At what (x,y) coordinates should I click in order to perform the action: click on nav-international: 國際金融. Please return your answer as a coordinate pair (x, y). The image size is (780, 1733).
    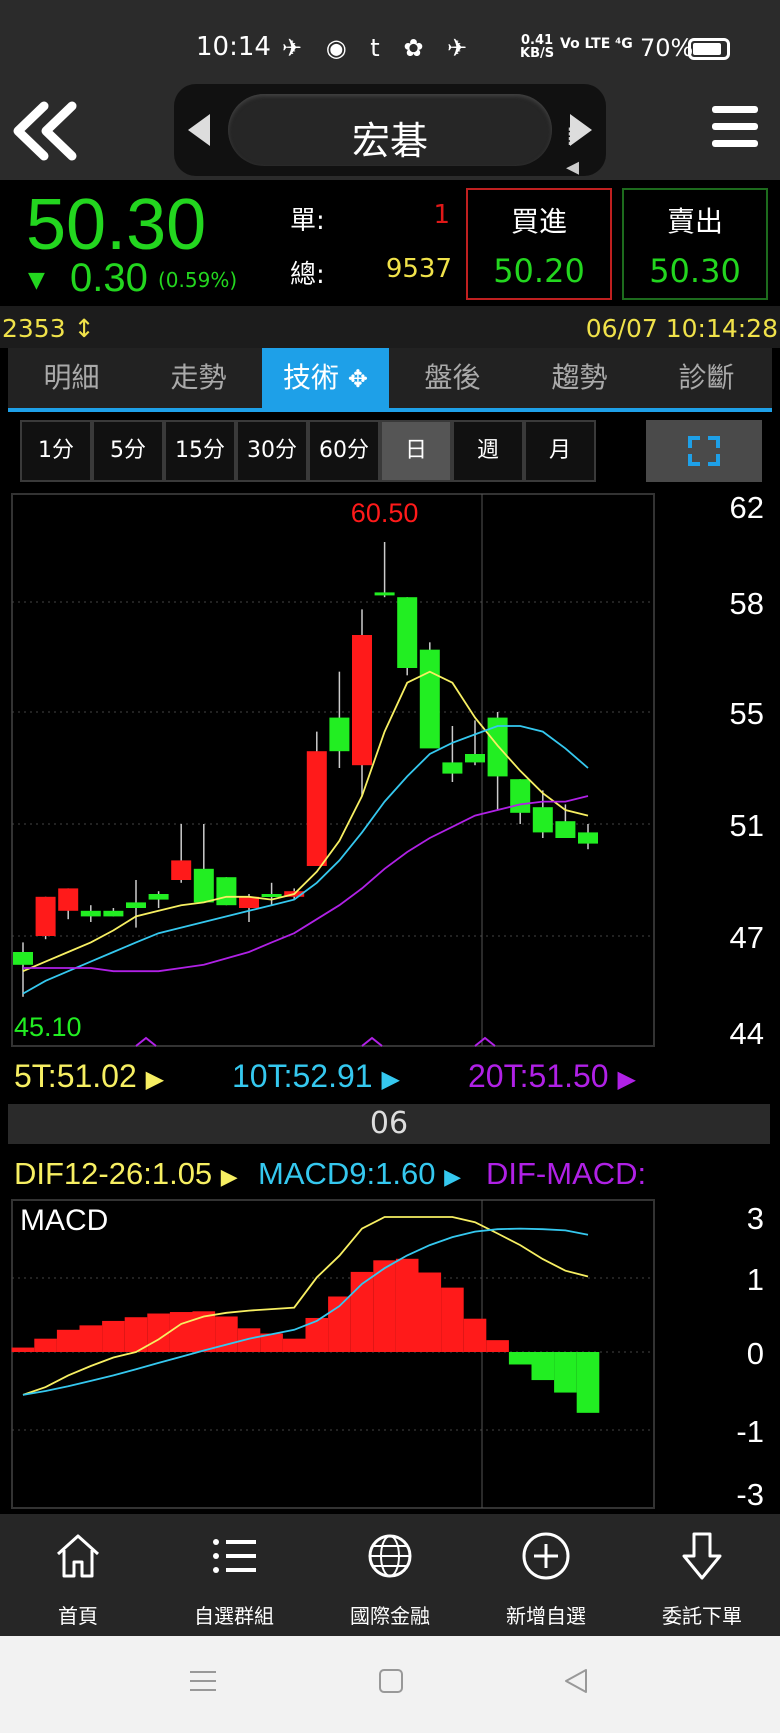
    Looking at the image, I should click on (390, 1575).